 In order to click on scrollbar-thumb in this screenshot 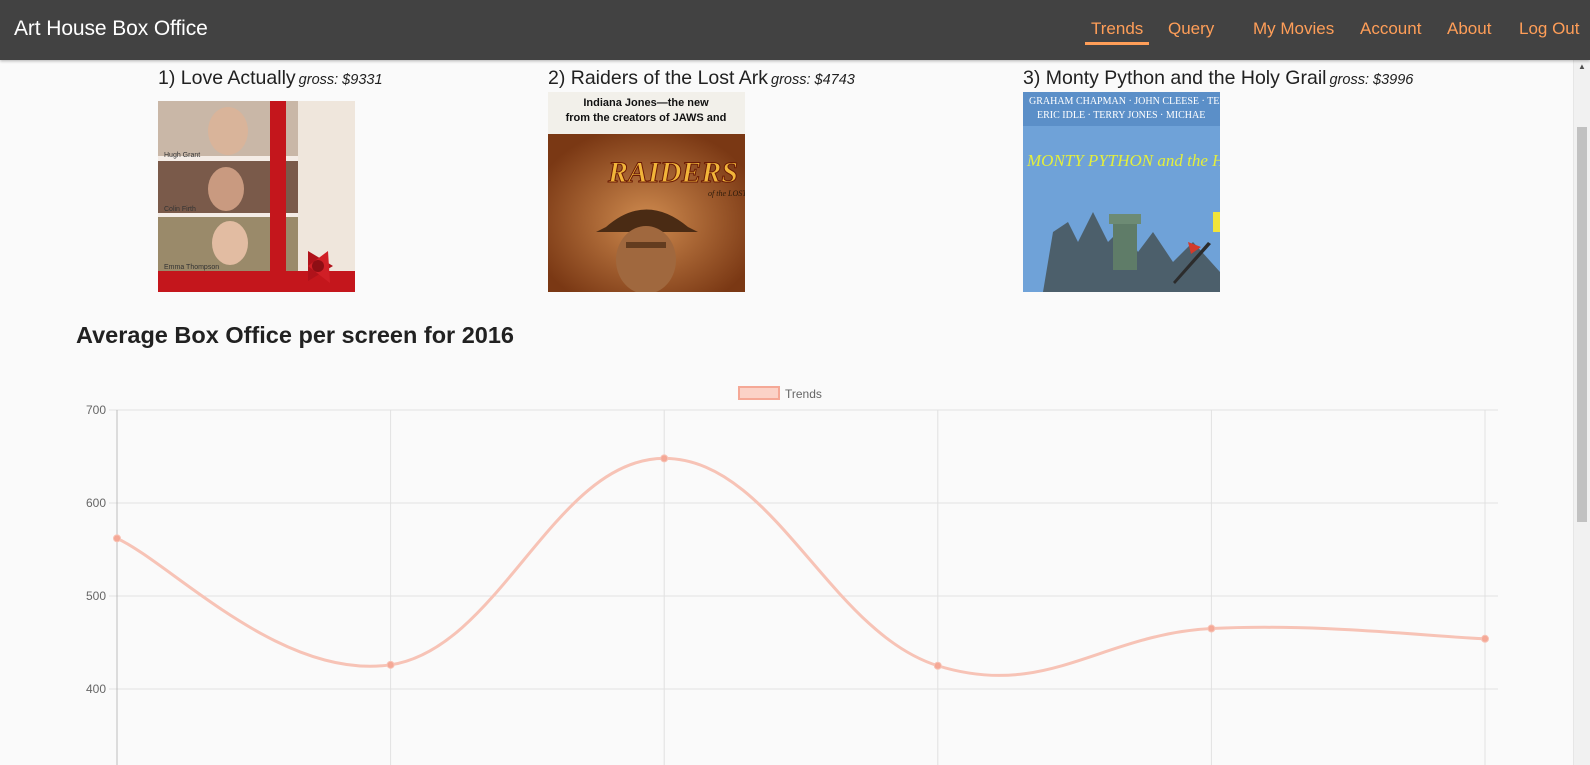, I will do `click(1582, 324)`.